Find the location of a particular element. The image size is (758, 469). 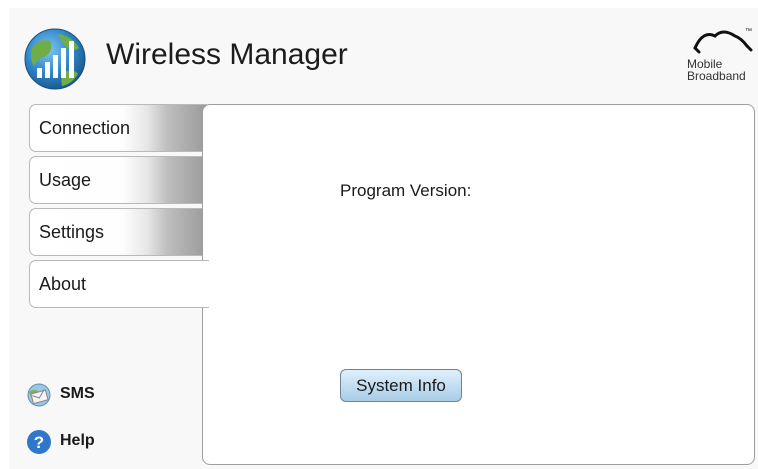

signal-globe-logo-icon is located at coordinates (55, 59).